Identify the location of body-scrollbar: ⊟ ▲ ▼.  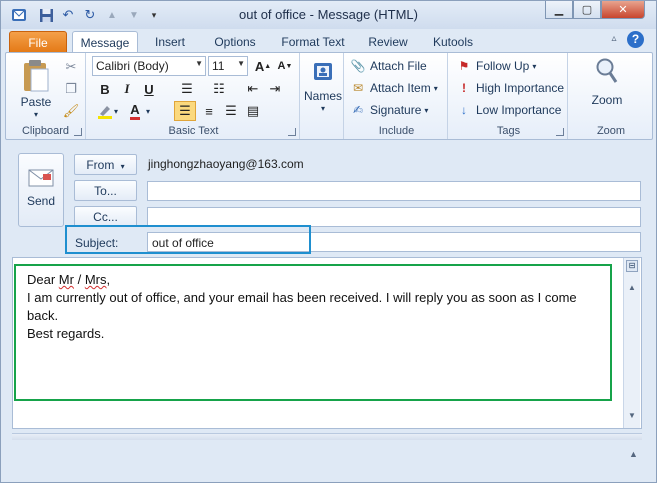
(631, 343).